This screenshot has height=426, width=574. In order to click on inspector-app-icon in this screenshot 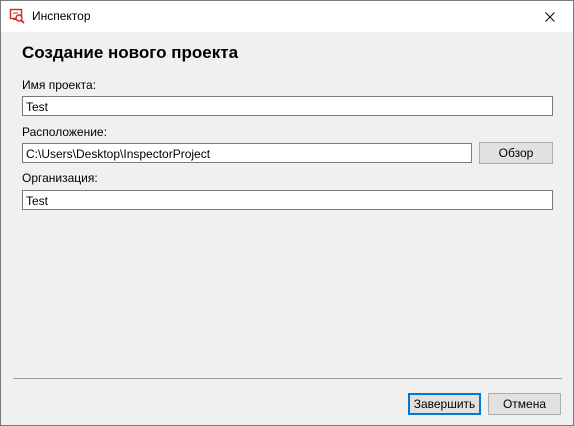, I will do `click(17, 16)`.